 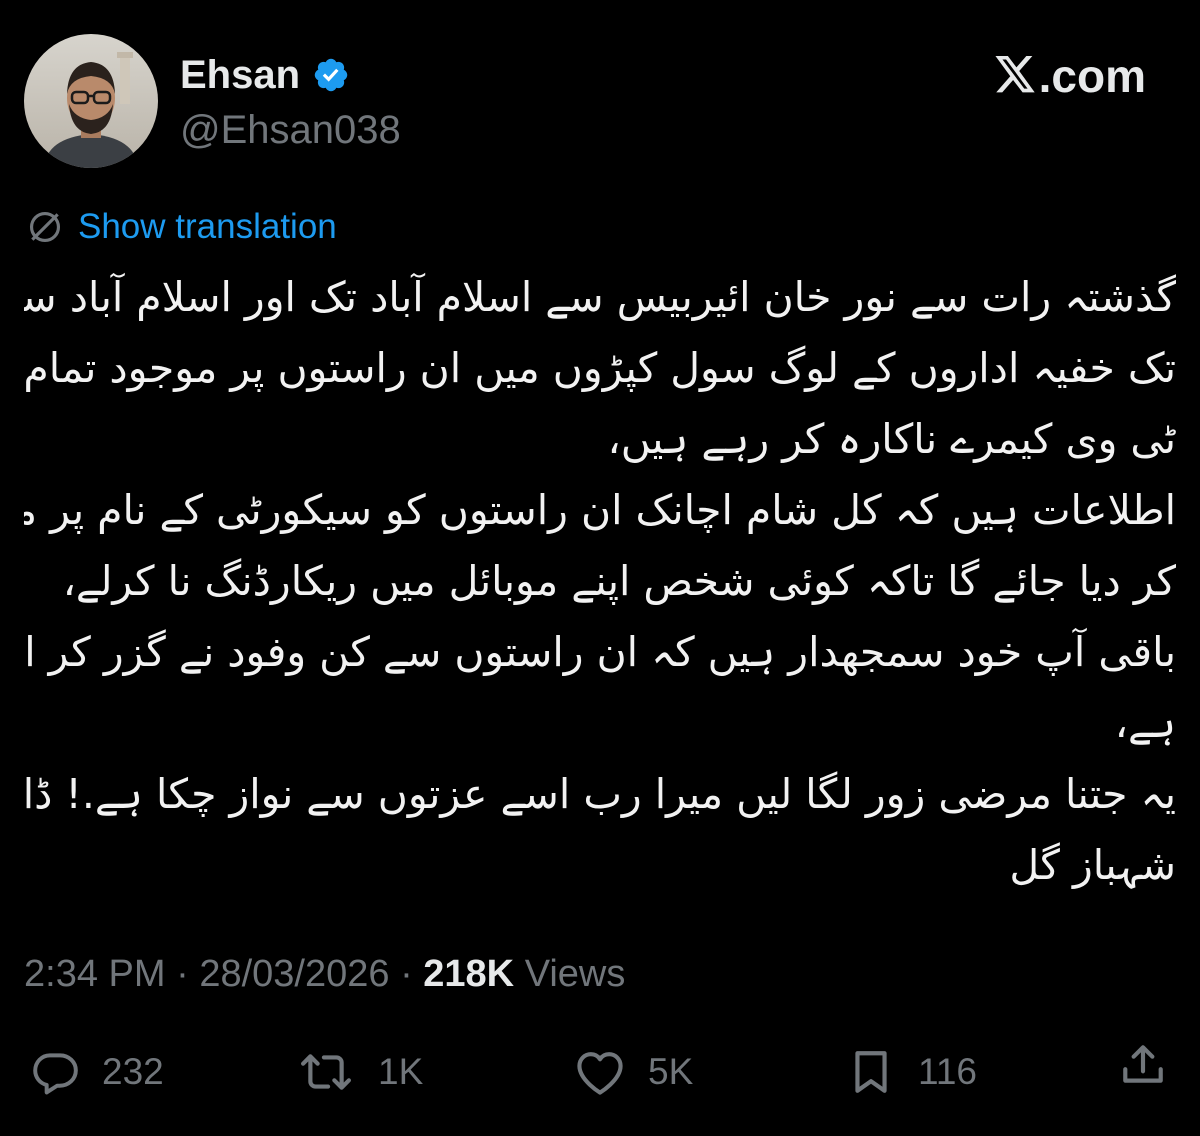 I want to click on author-name-row: Ehsan, so click(x=265, y=75).